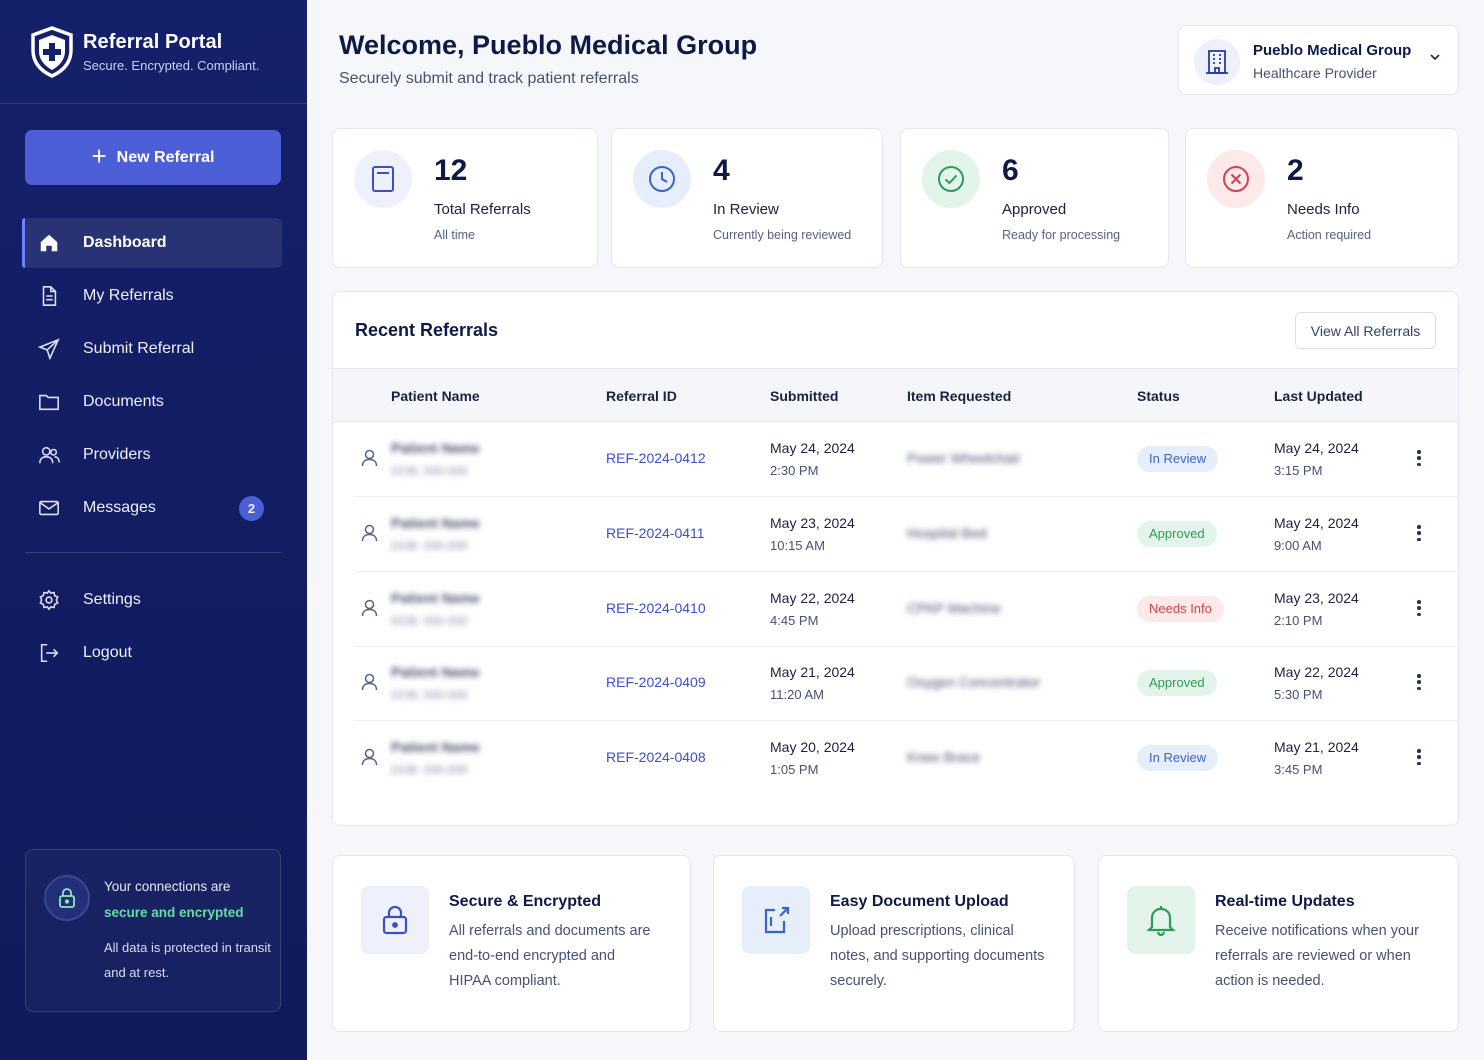 Image resolution: width=1484 pixels, height=1060 pixels. Describe the element at coordinates (119, 507) in the screenshot. I see `sidebar-item-label: Messages` at that location.